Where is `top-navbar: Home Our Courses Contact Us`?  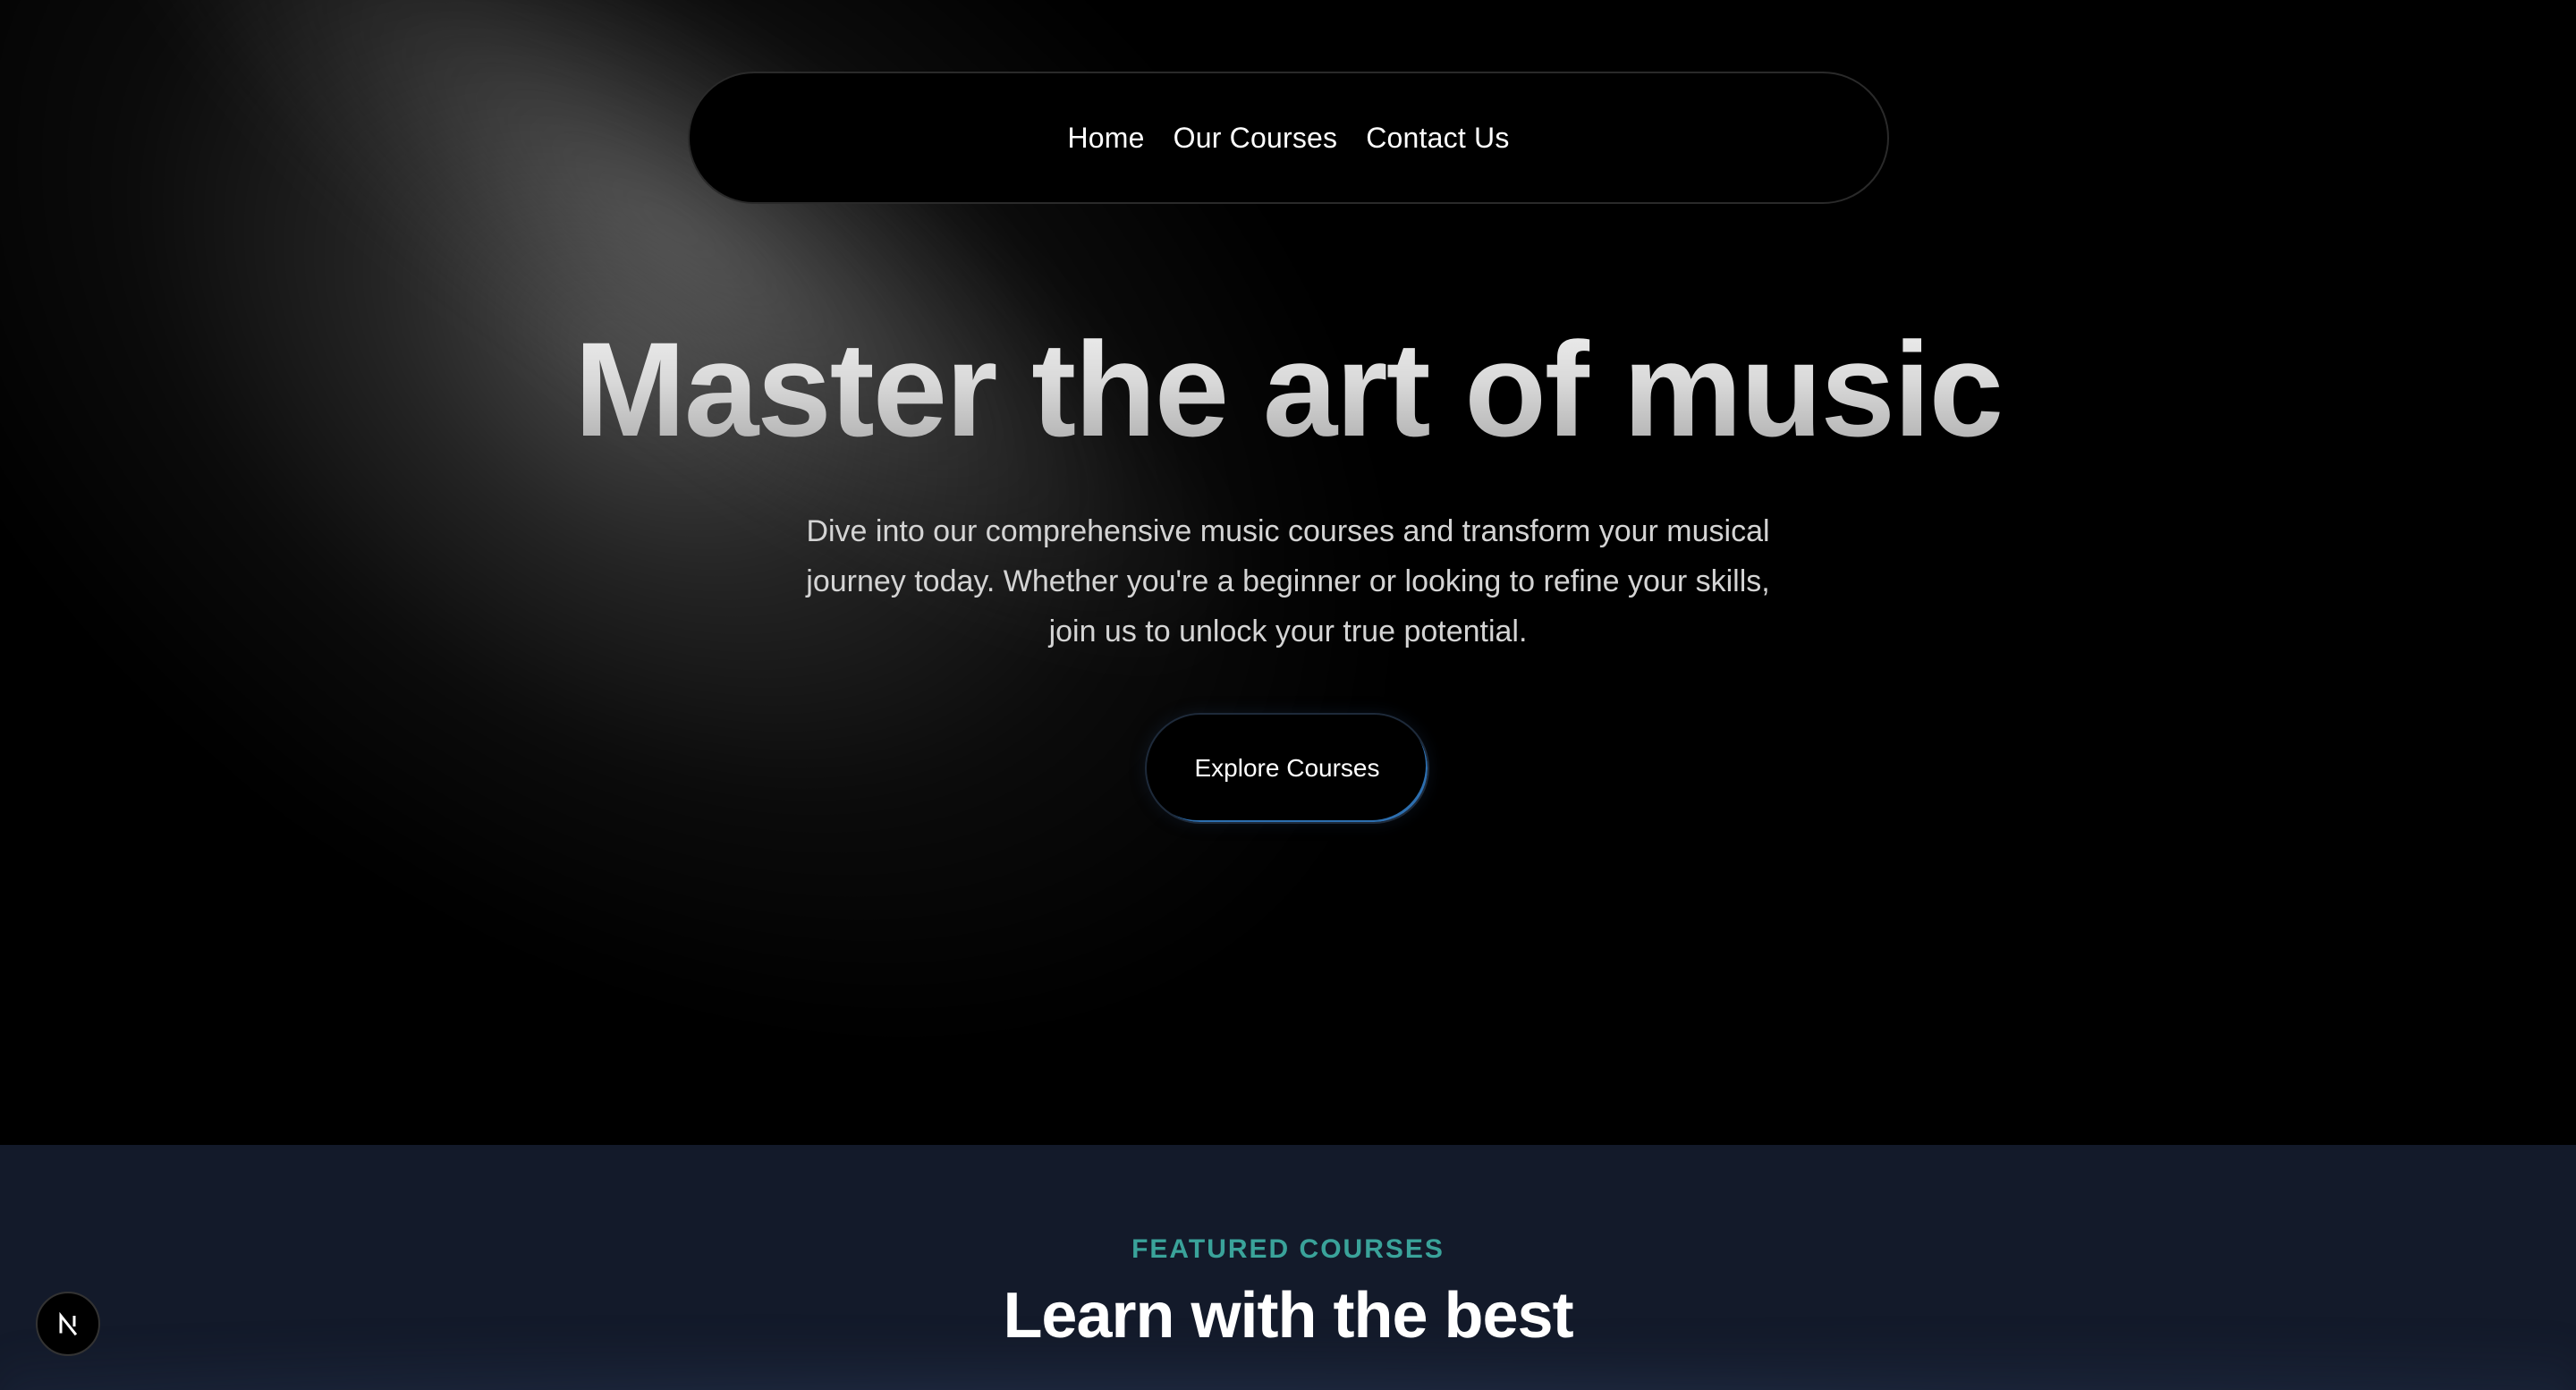 top-navbar: Home Our Courses Contact Us is located at coordinates (1288, 138).